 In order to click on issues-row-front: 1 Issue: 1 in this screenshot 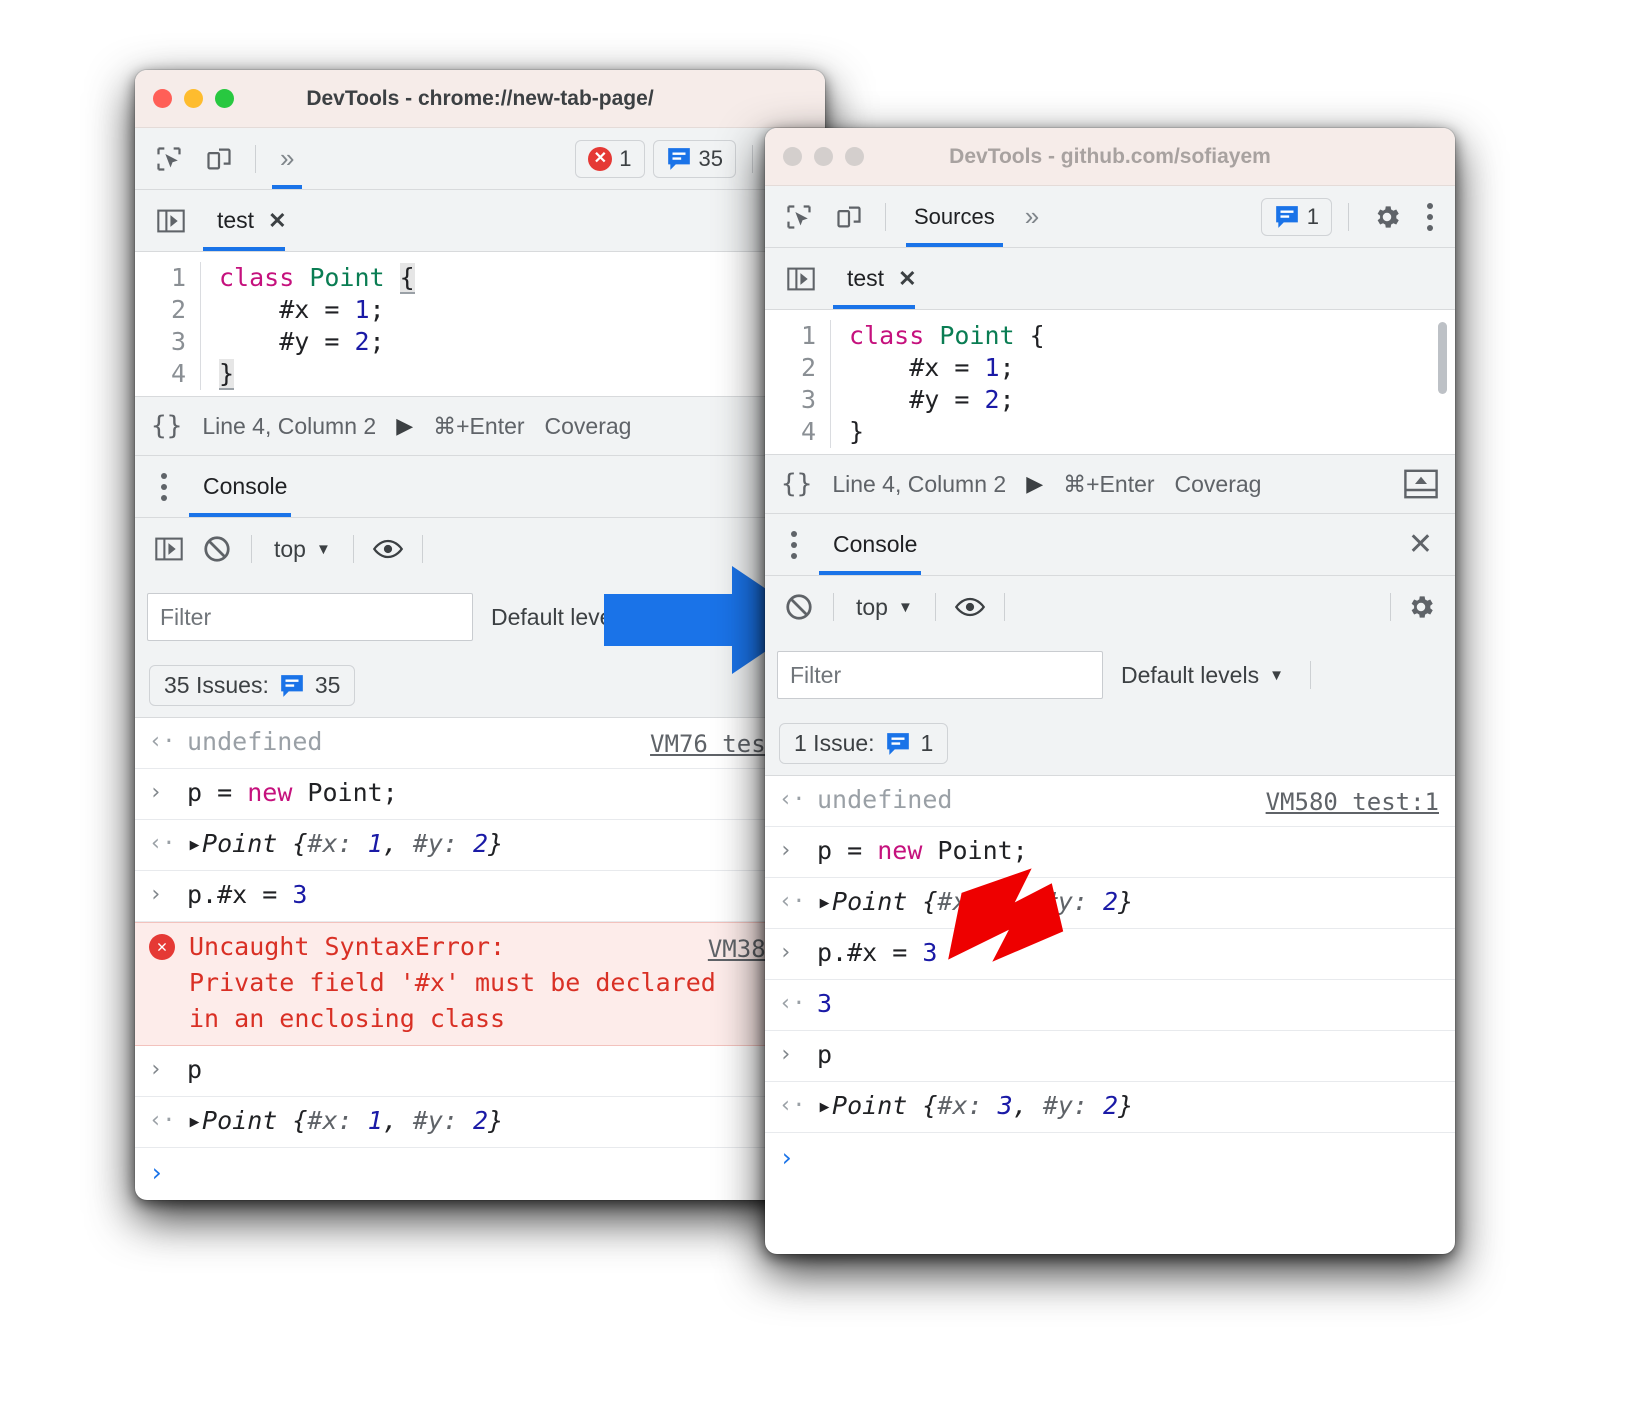, I will do `click(1110, 744)`.